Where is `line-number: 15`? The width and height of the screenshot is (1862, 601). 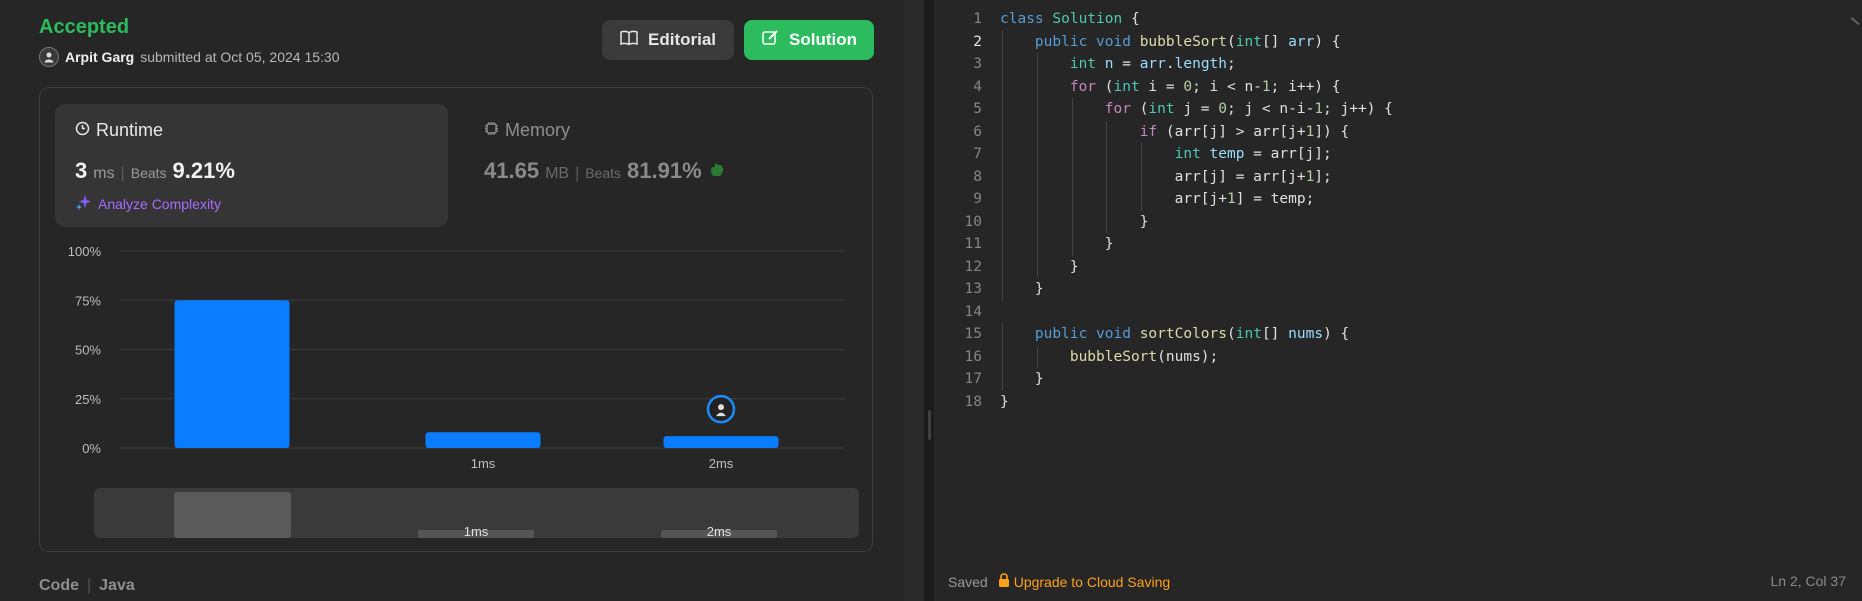 line-number: 15 is located at coordinates (973, 334).